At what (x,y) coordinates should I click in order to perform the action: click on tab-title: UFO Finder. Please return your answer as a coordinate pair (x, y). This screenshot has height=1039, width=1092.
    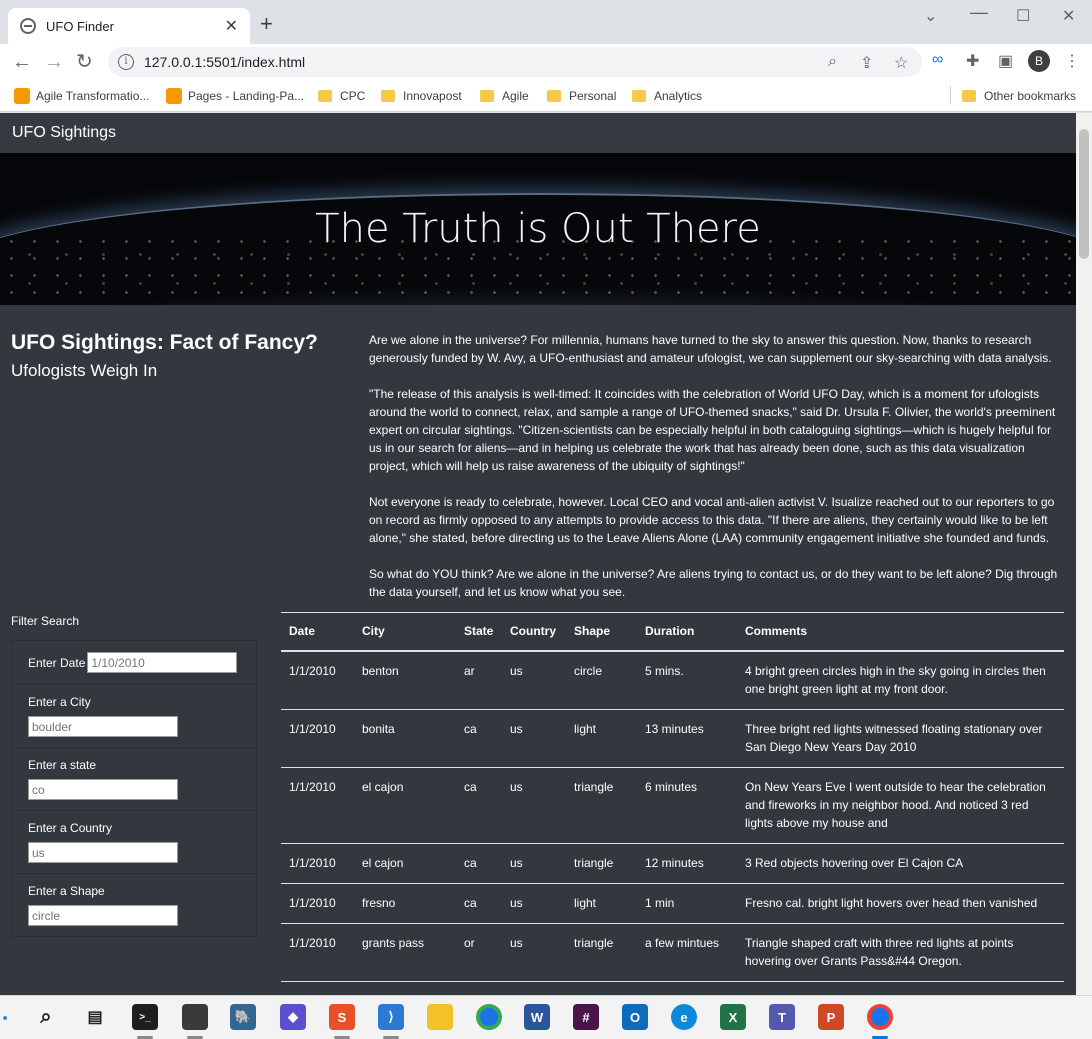
    Looking at the image, I should click on (80, 26).